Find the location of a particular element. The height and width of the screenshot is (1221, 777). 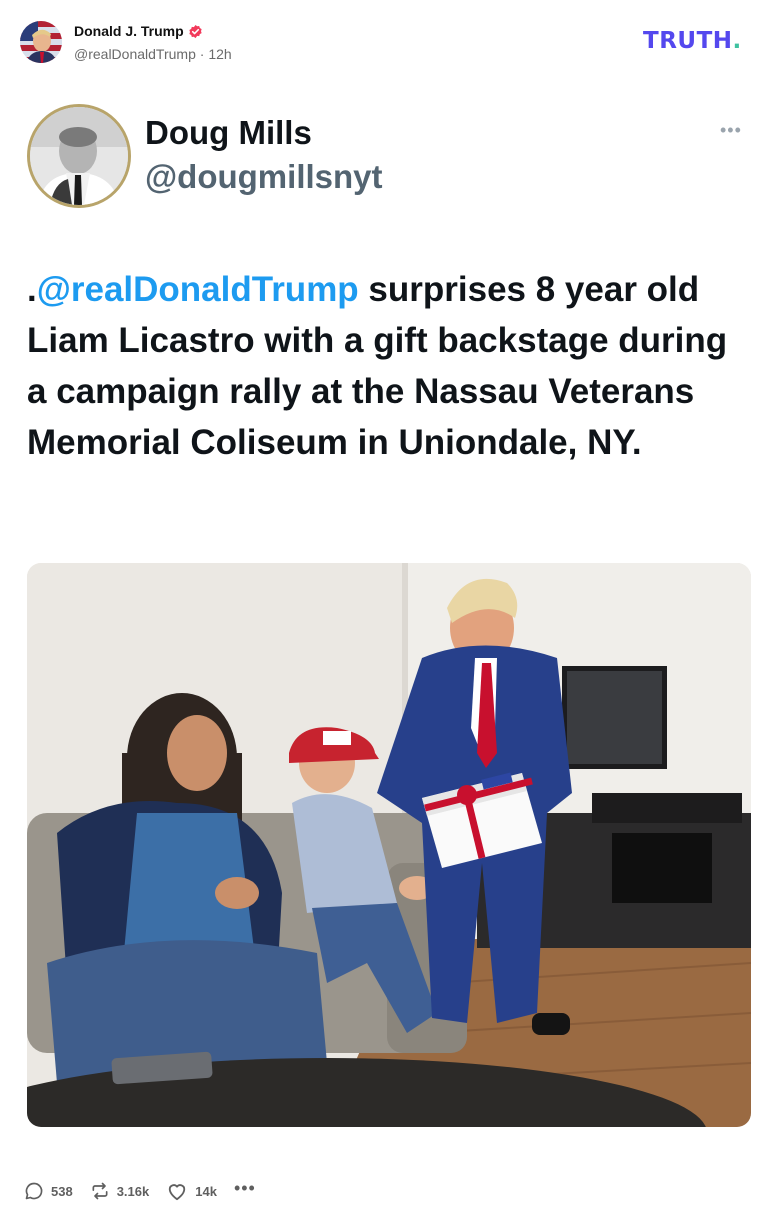

like-button: 14k is located at coordinates (191, 1191).